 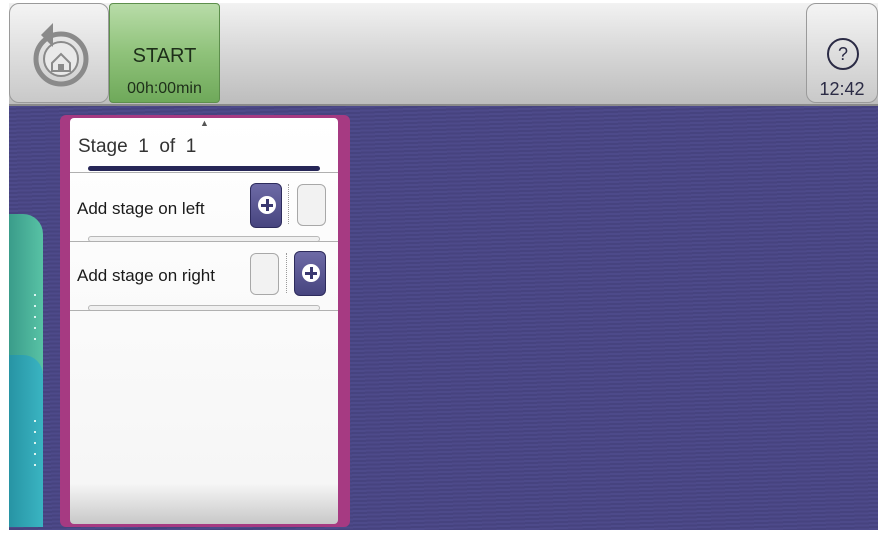 I want to click on scroll-up-icon: ▲, so click(x=204, y=123).